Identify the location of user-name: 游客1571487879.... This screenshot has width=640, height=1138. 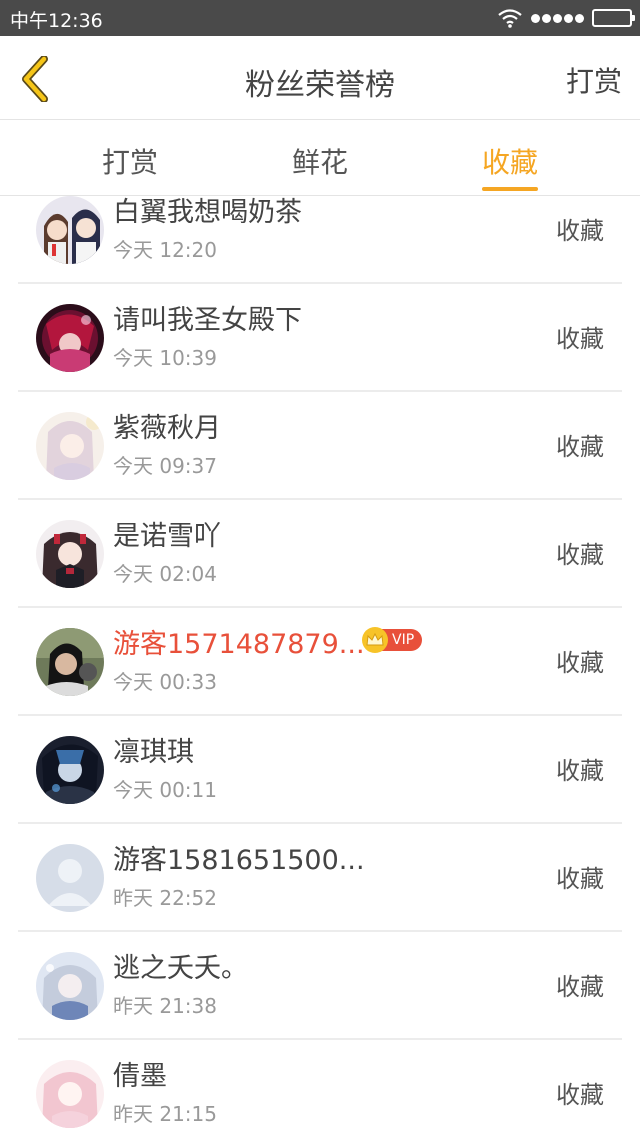
(239, 644).